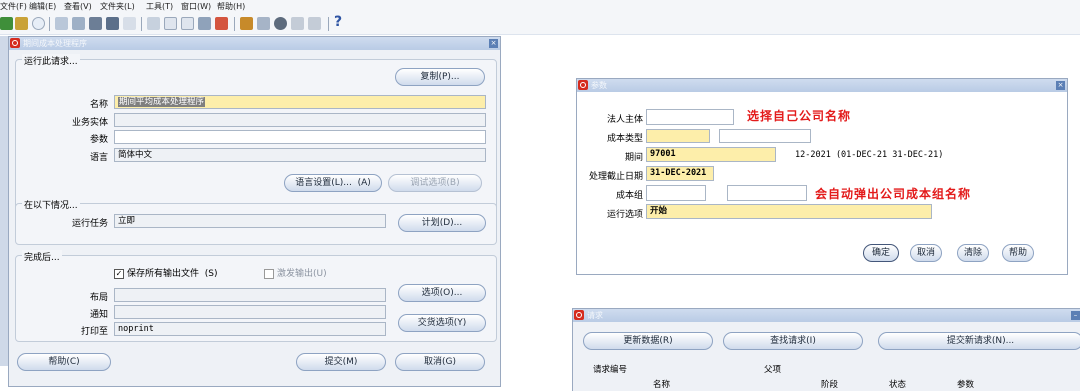 The width and height of the screenshot is (1080, 391). Describe the element at coordinates (680, 173) in the screenshot. I see `cutoff-date-field: 31-DEC-2021` at that location.